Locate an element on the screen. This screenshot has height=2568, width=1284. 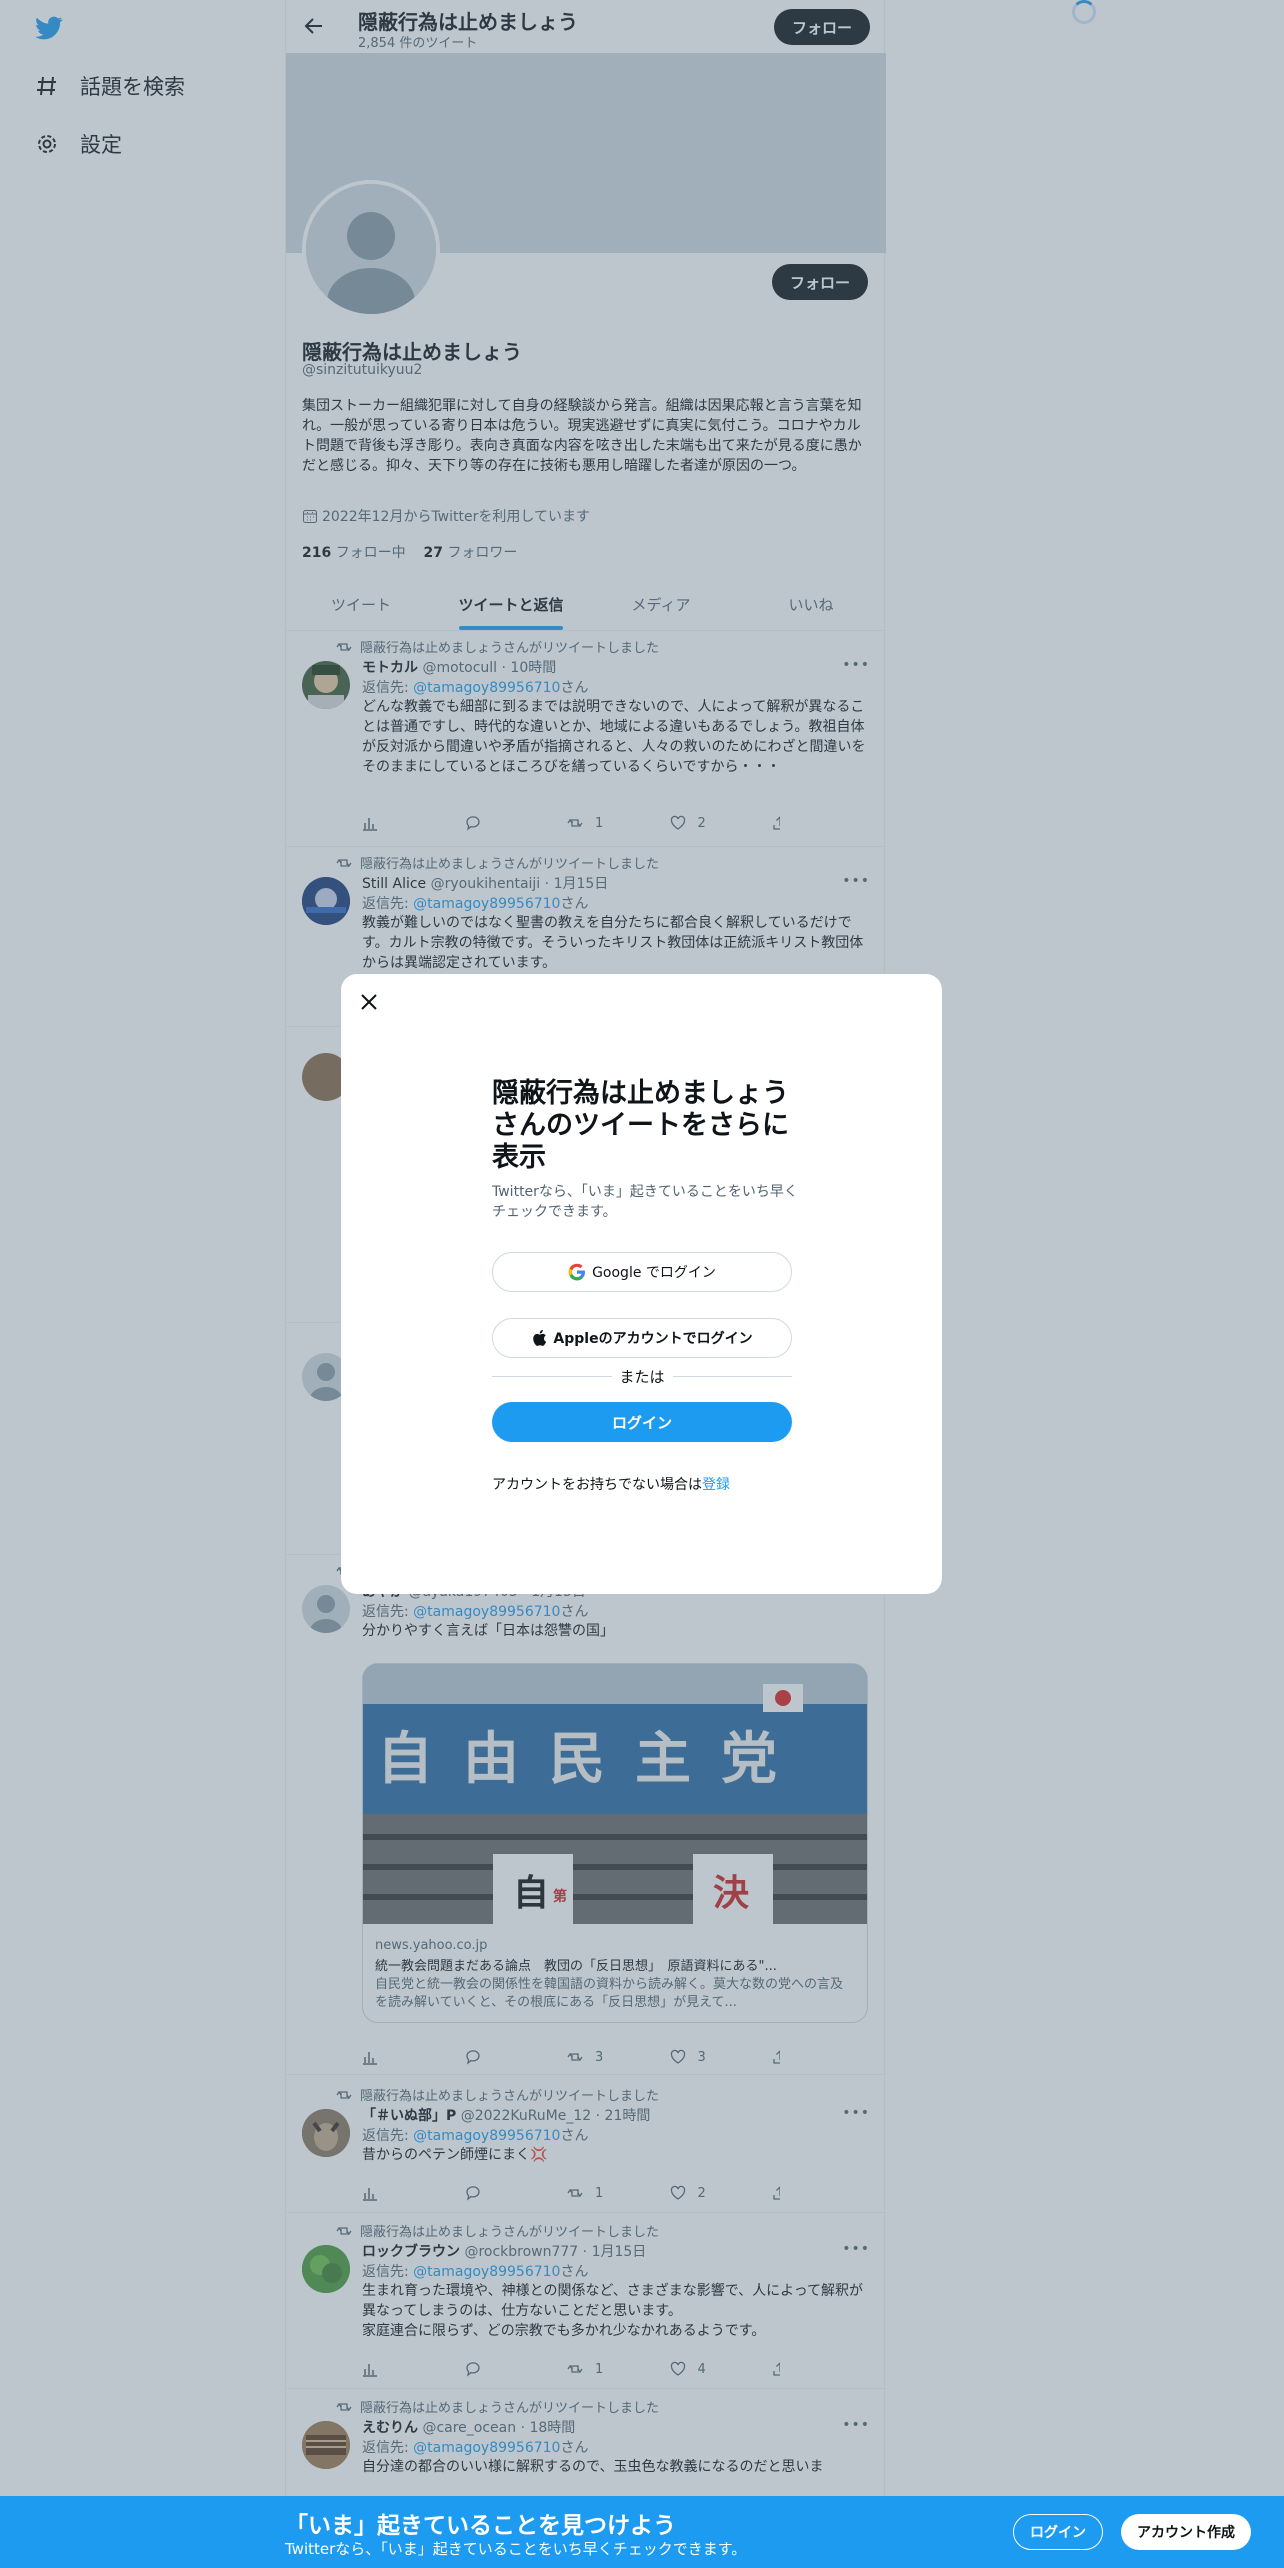
google-login-button: Google でログイン is located at coordinates (642, 1272).